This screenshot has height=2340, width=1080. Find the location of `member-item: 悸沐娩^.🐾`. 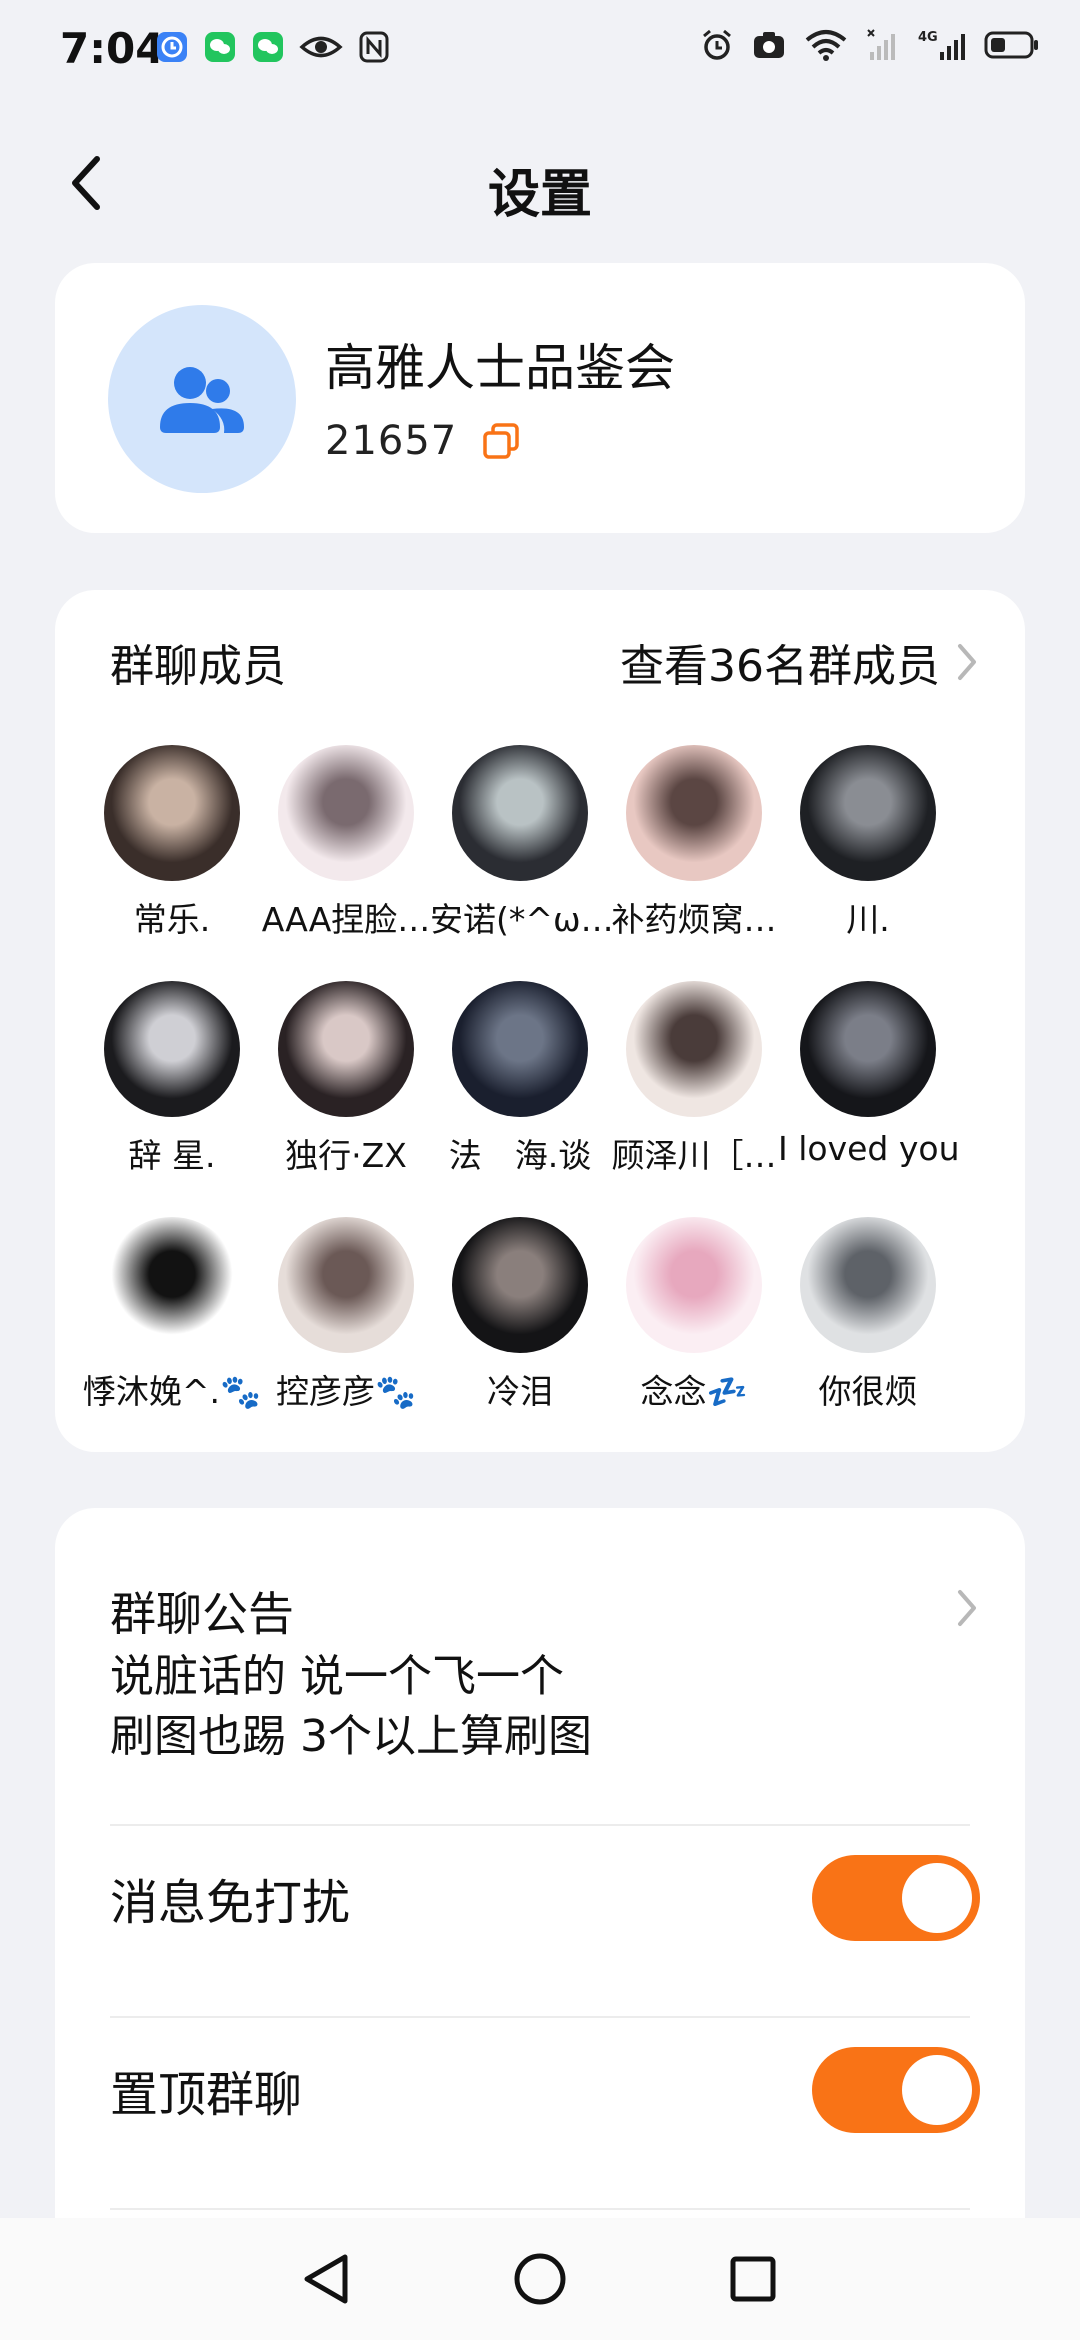

member-item: 悸沐娩^.🐾 is located at coordinates (172, 1335).